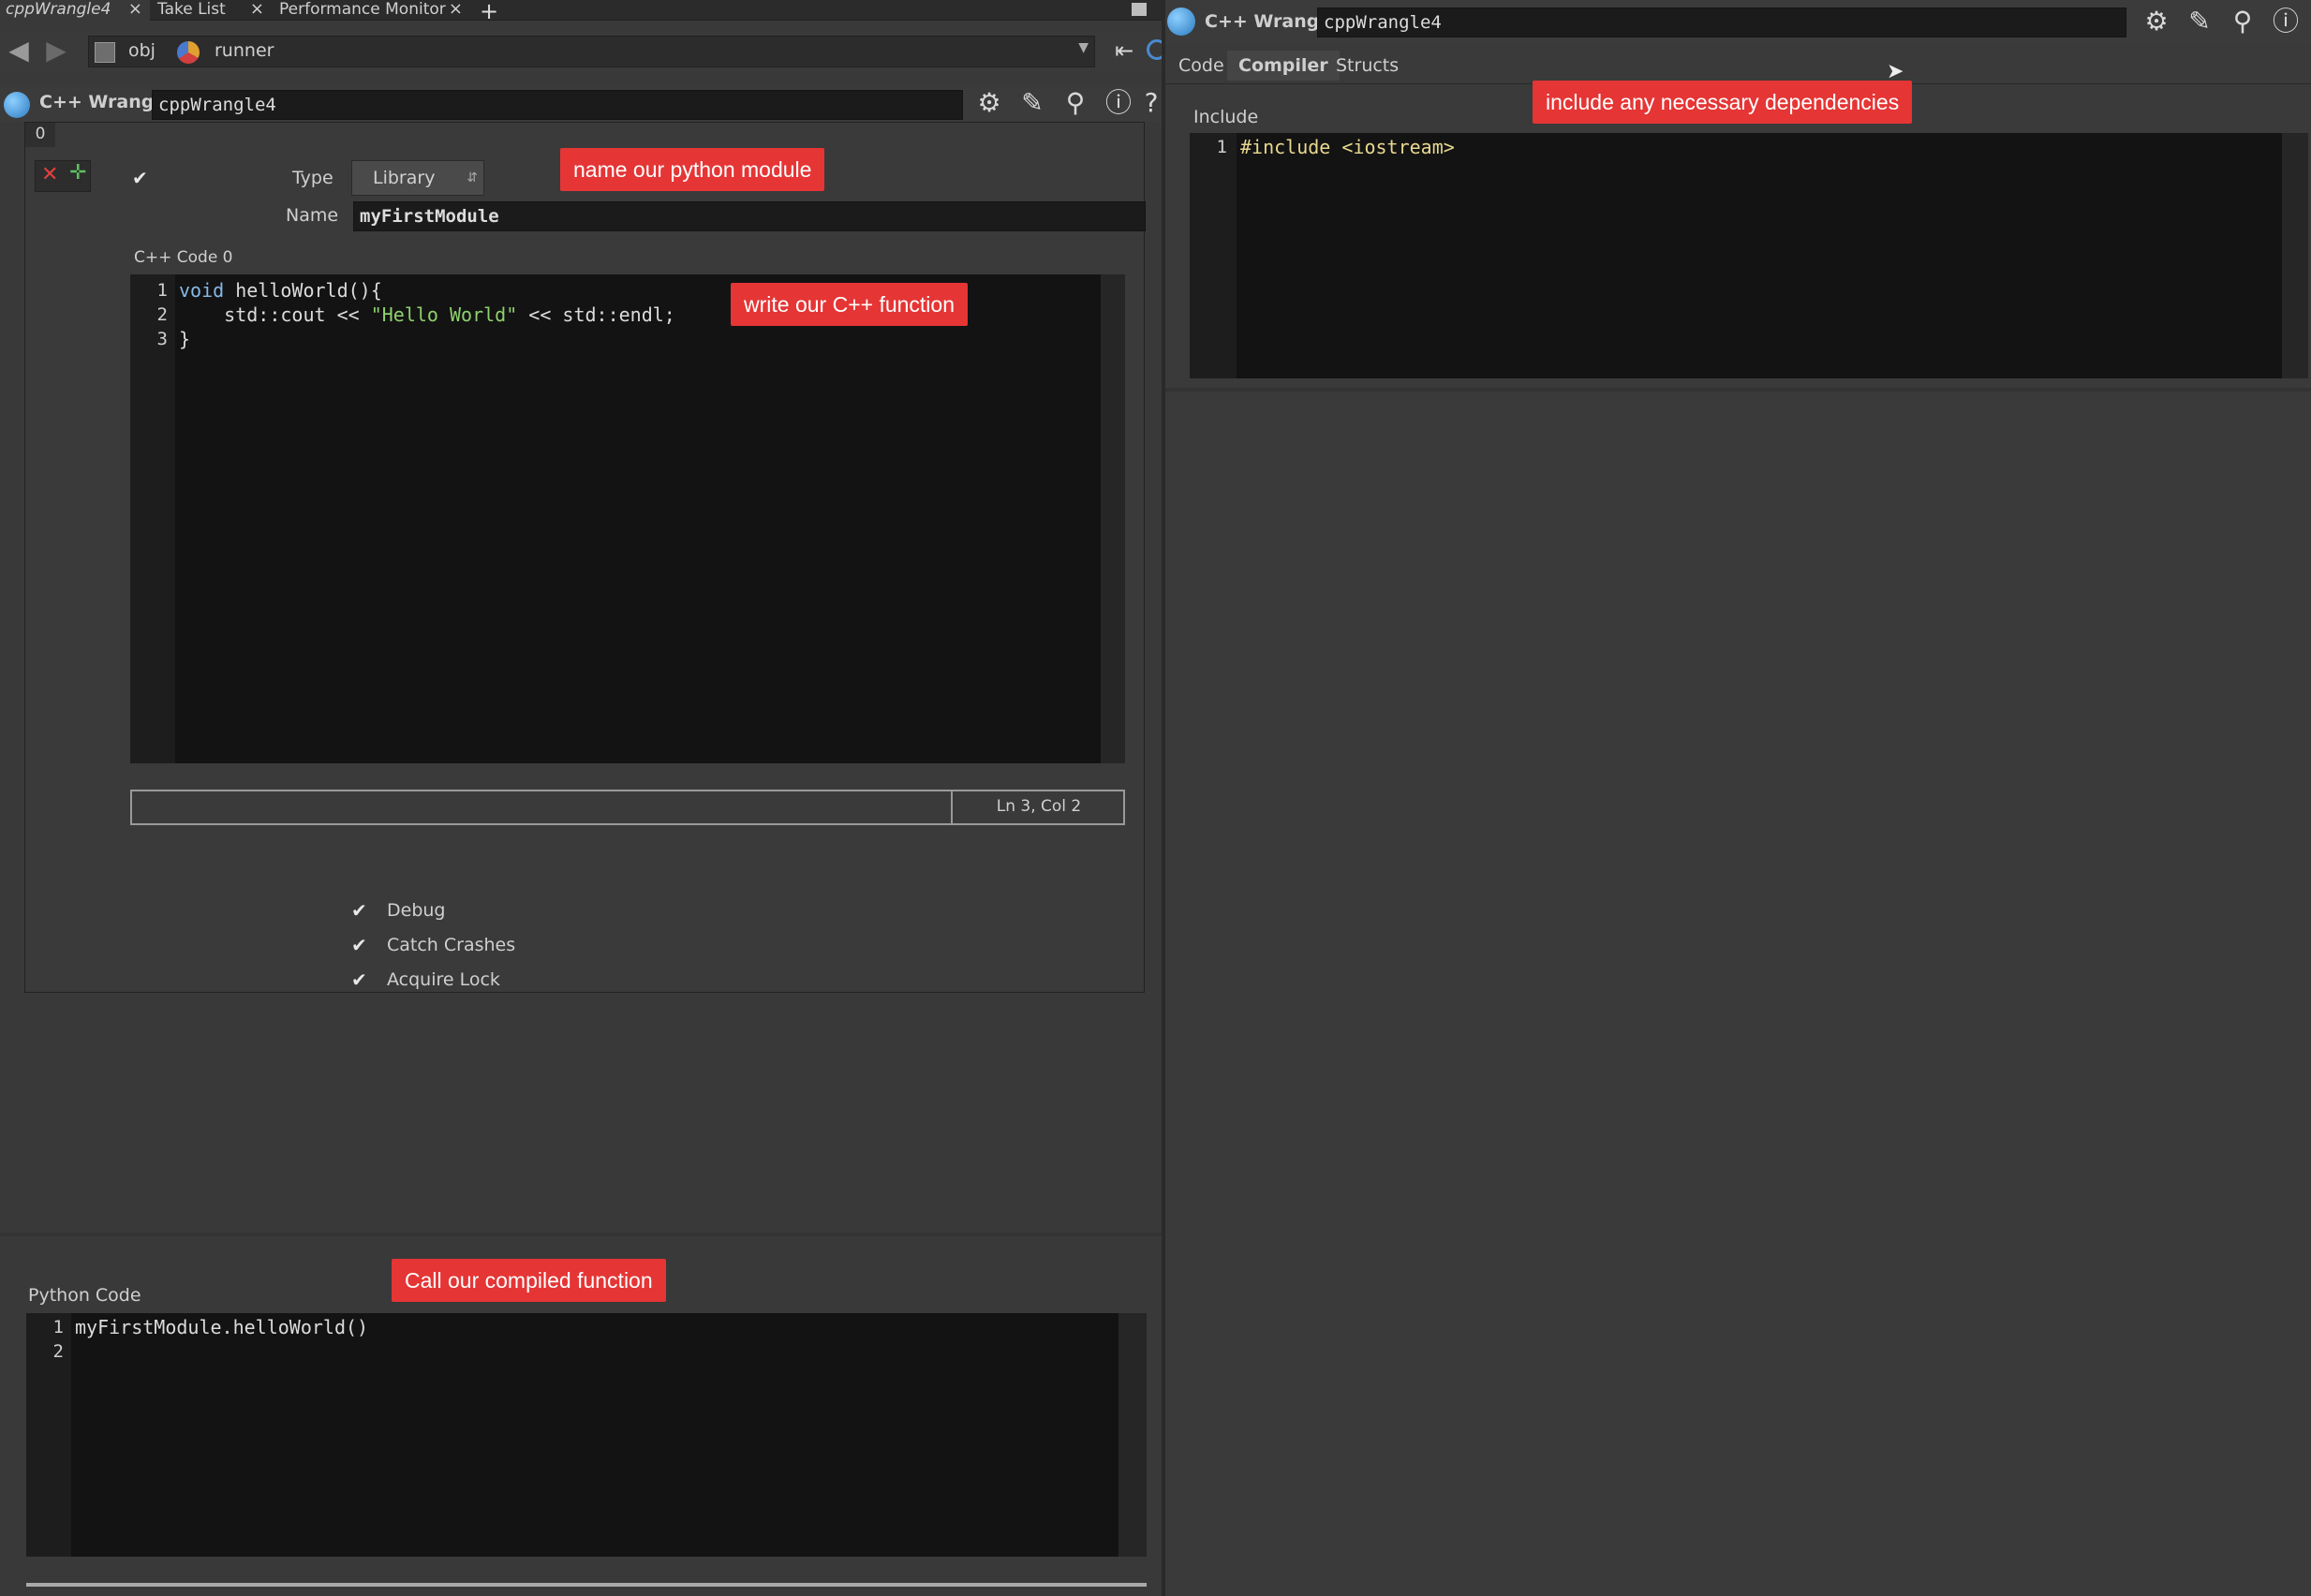 The width and height of the screenshot is (2311, 1596). What do you see at coordinates (1083, 47) in the screenshot?
I see `chevron-down-icon: ▼` at bounding box center [1083, 47].